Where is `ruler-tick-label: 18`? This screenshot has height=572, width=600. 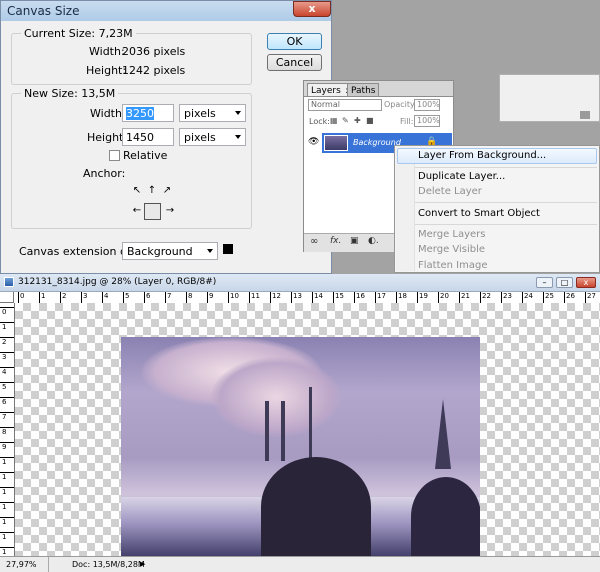 ruler-tick-label: 18 is located at coordinates (402, 296).